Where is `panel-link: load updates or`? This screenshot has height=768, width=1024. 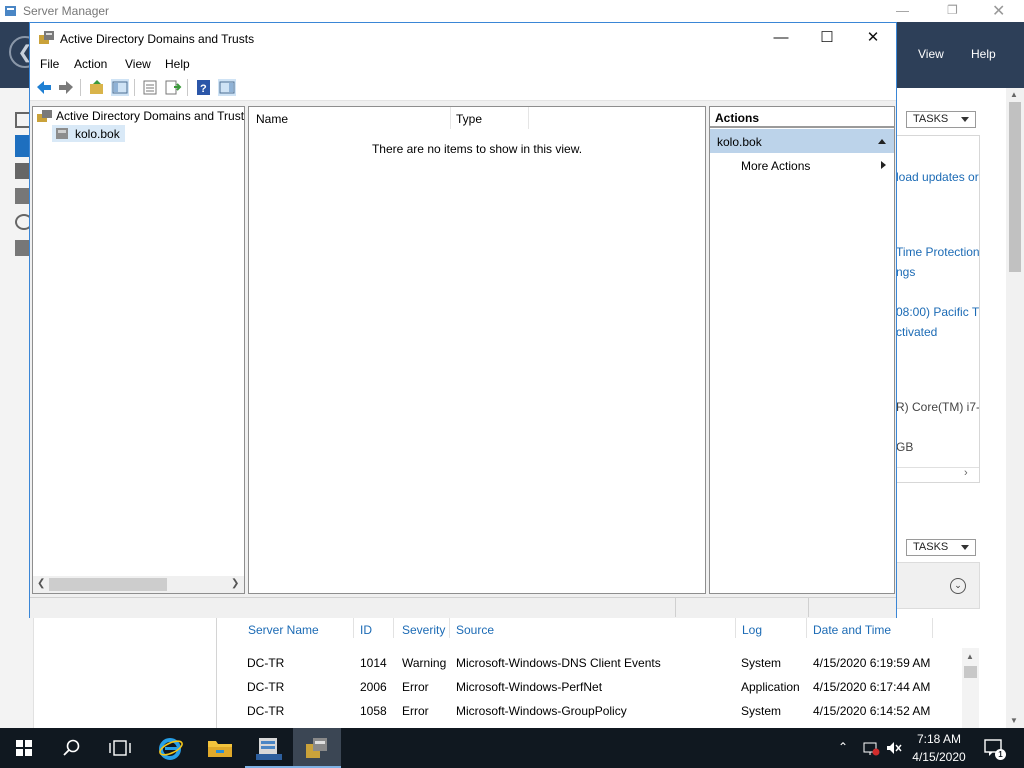
panel-link: load updates or is located at coordinates (937, 177).